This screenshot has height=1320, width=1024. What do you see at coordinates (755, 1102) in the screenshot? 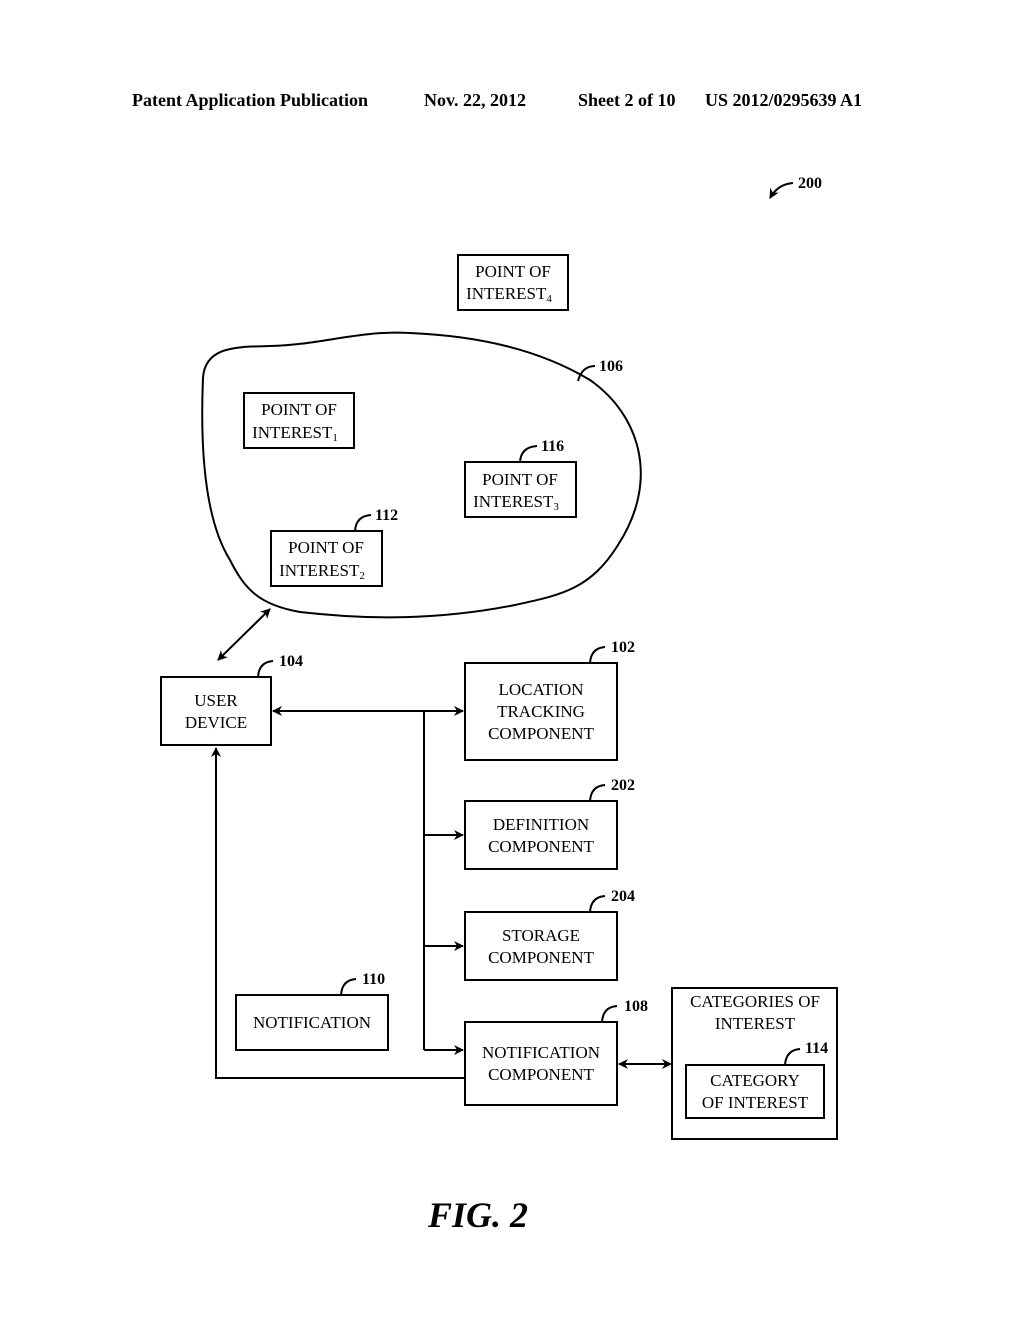
I see `category-line2: OF INTEREST` at bounding box center [755, 1102].